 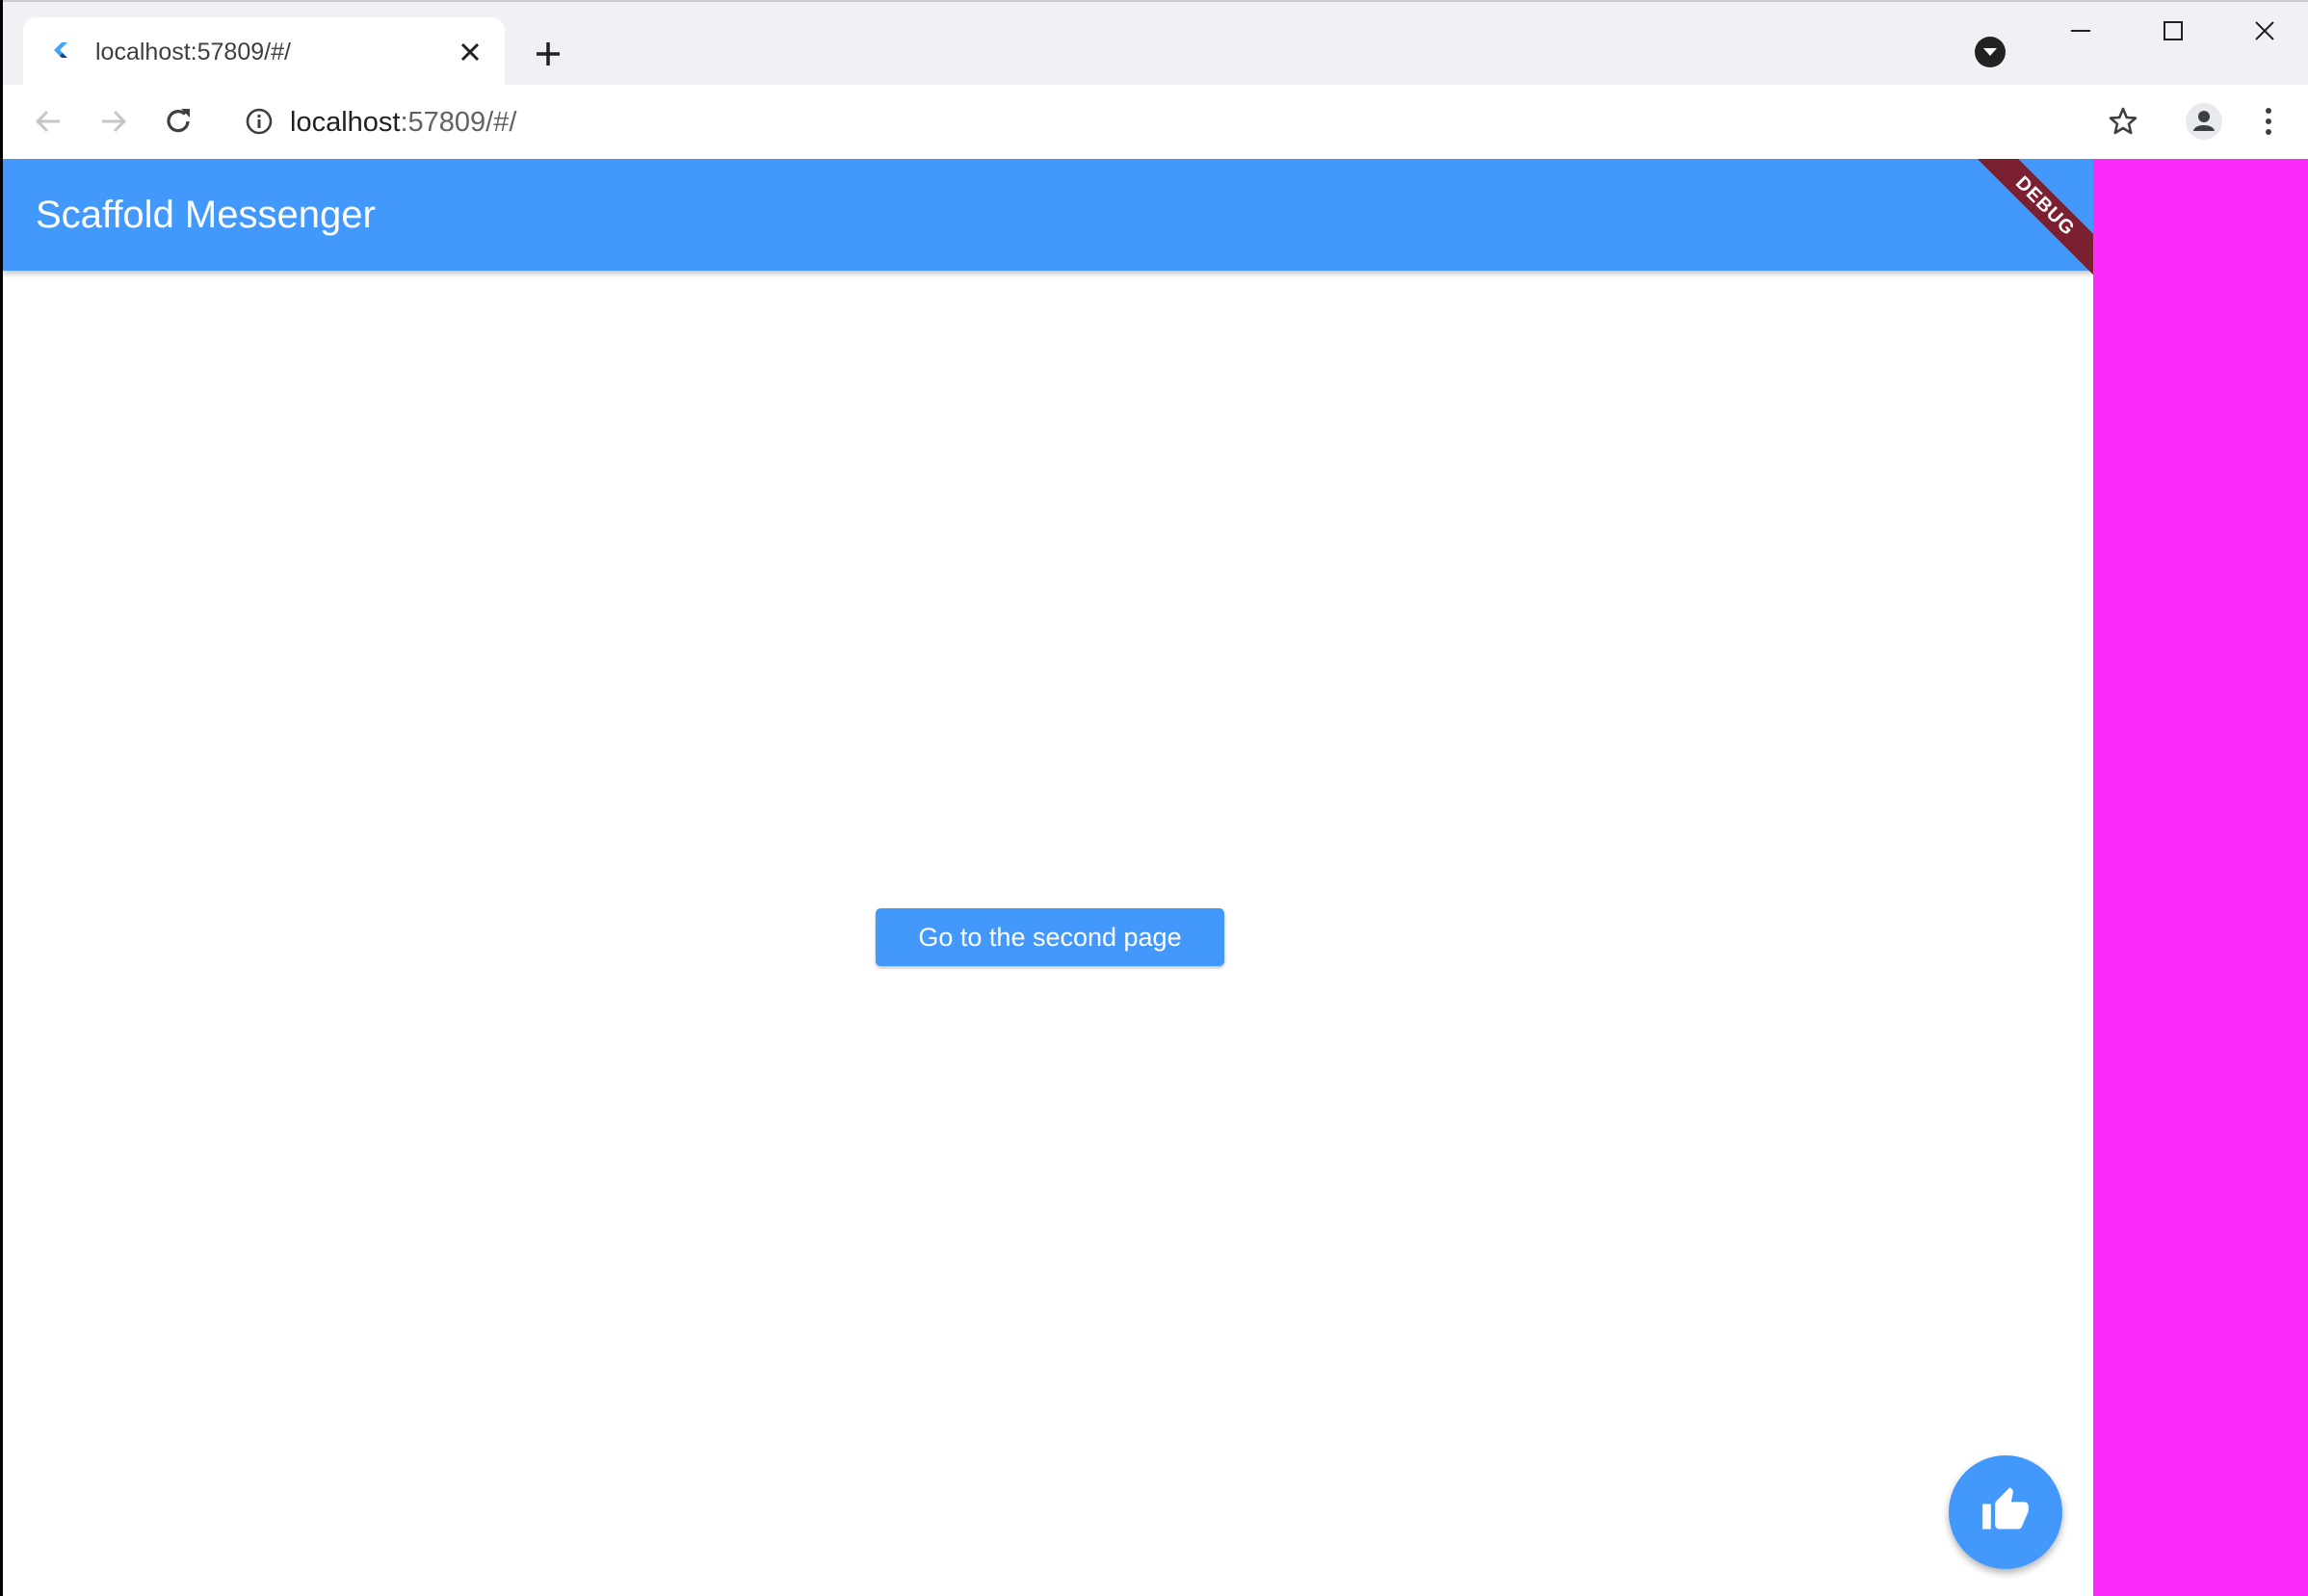 What do you see at coordinates (1155, 122) in the screenshot?
I see `browser-toolbar: localhost:57809/#/` at bounding box center [1155, 122].